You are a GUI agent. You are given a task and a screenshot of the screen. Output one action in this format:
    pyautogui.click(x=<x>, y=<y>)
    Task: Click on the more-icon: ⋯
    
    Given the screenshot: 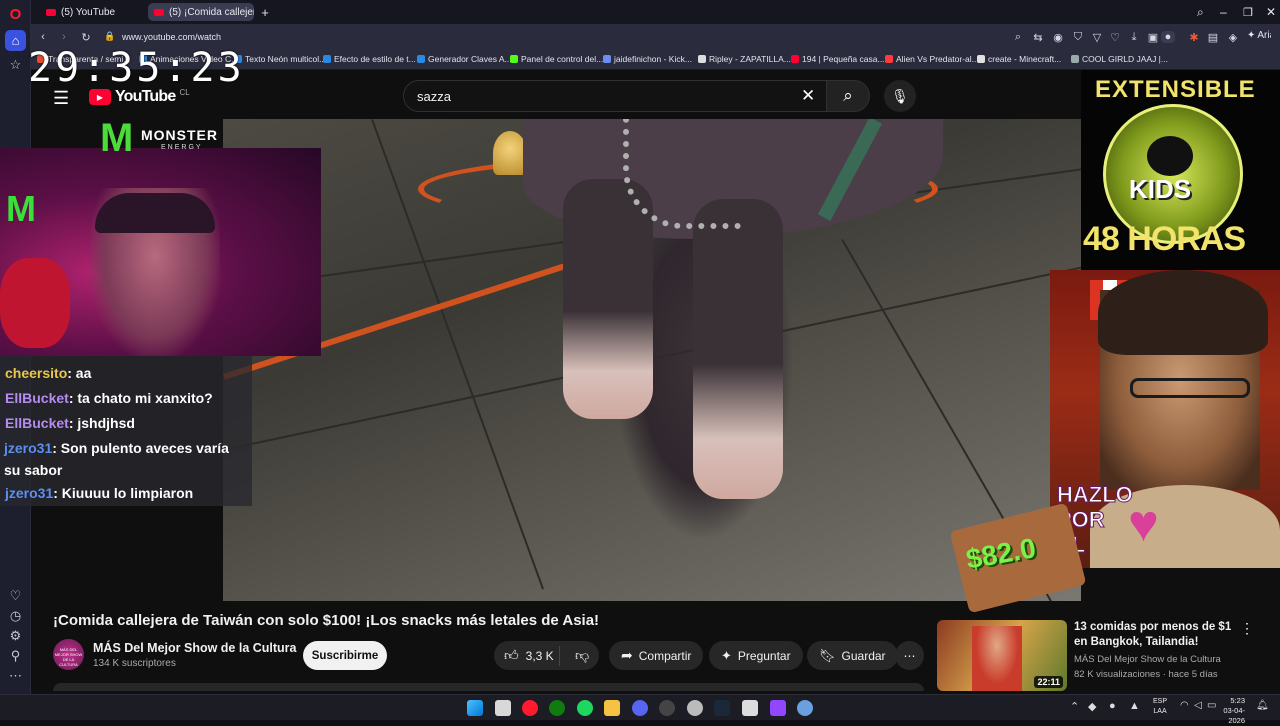 What is the action you would take?
    pyautogui.click(x=15, y=675)
    